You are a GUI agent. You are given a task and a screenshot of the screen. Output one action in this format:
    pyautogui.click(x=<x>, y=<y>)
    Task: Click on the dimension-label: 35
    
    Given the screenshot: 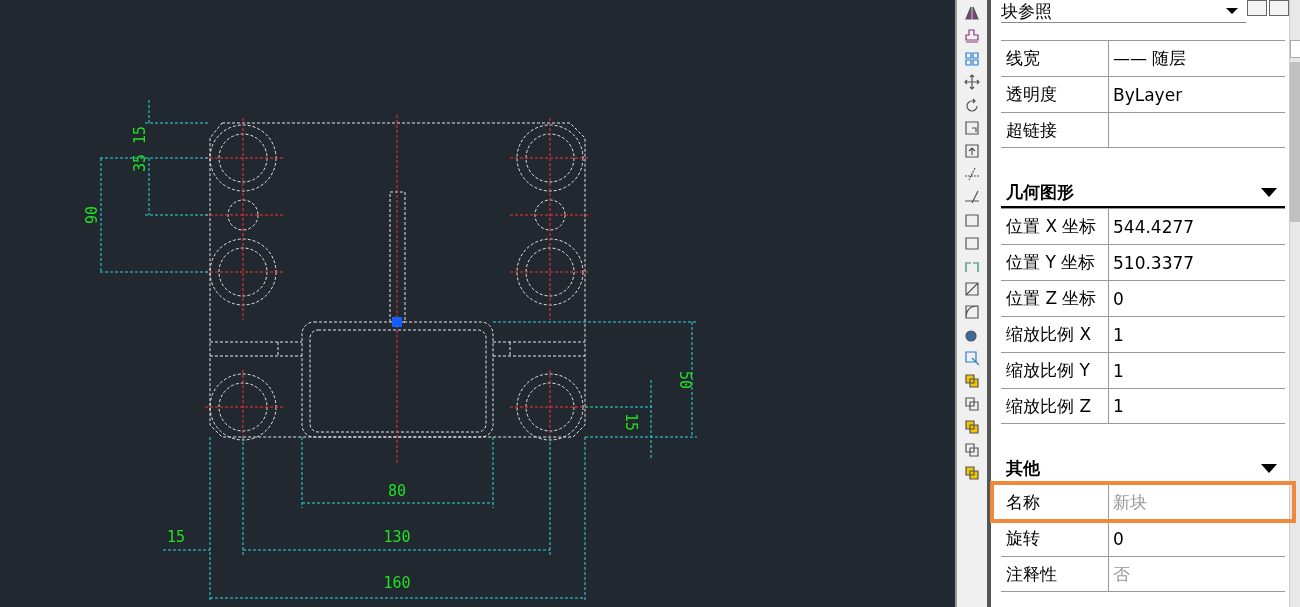 What is the action you would take?
    pyautogui.click(x=139, y=163)
    